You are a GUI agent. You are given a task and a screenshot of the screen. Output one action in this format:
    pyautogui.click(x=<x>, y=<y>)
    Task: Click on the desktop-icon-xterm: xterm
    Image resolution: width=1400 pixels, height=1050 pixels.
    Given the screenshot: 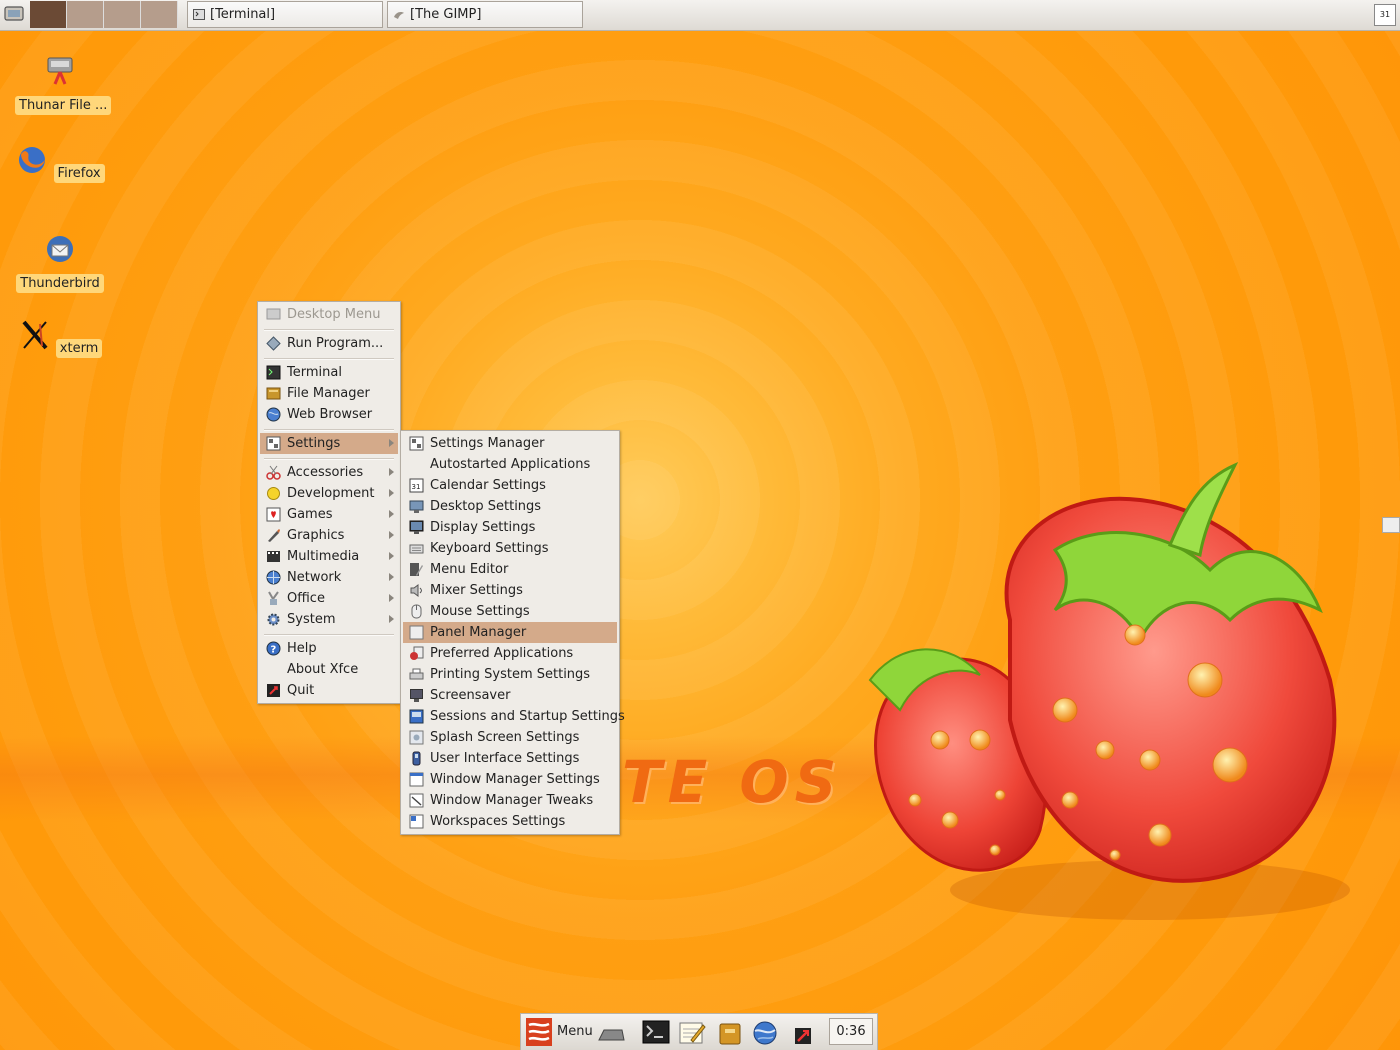 What is the action you would take?
    pyautogui.click(x=60, y=338)
    